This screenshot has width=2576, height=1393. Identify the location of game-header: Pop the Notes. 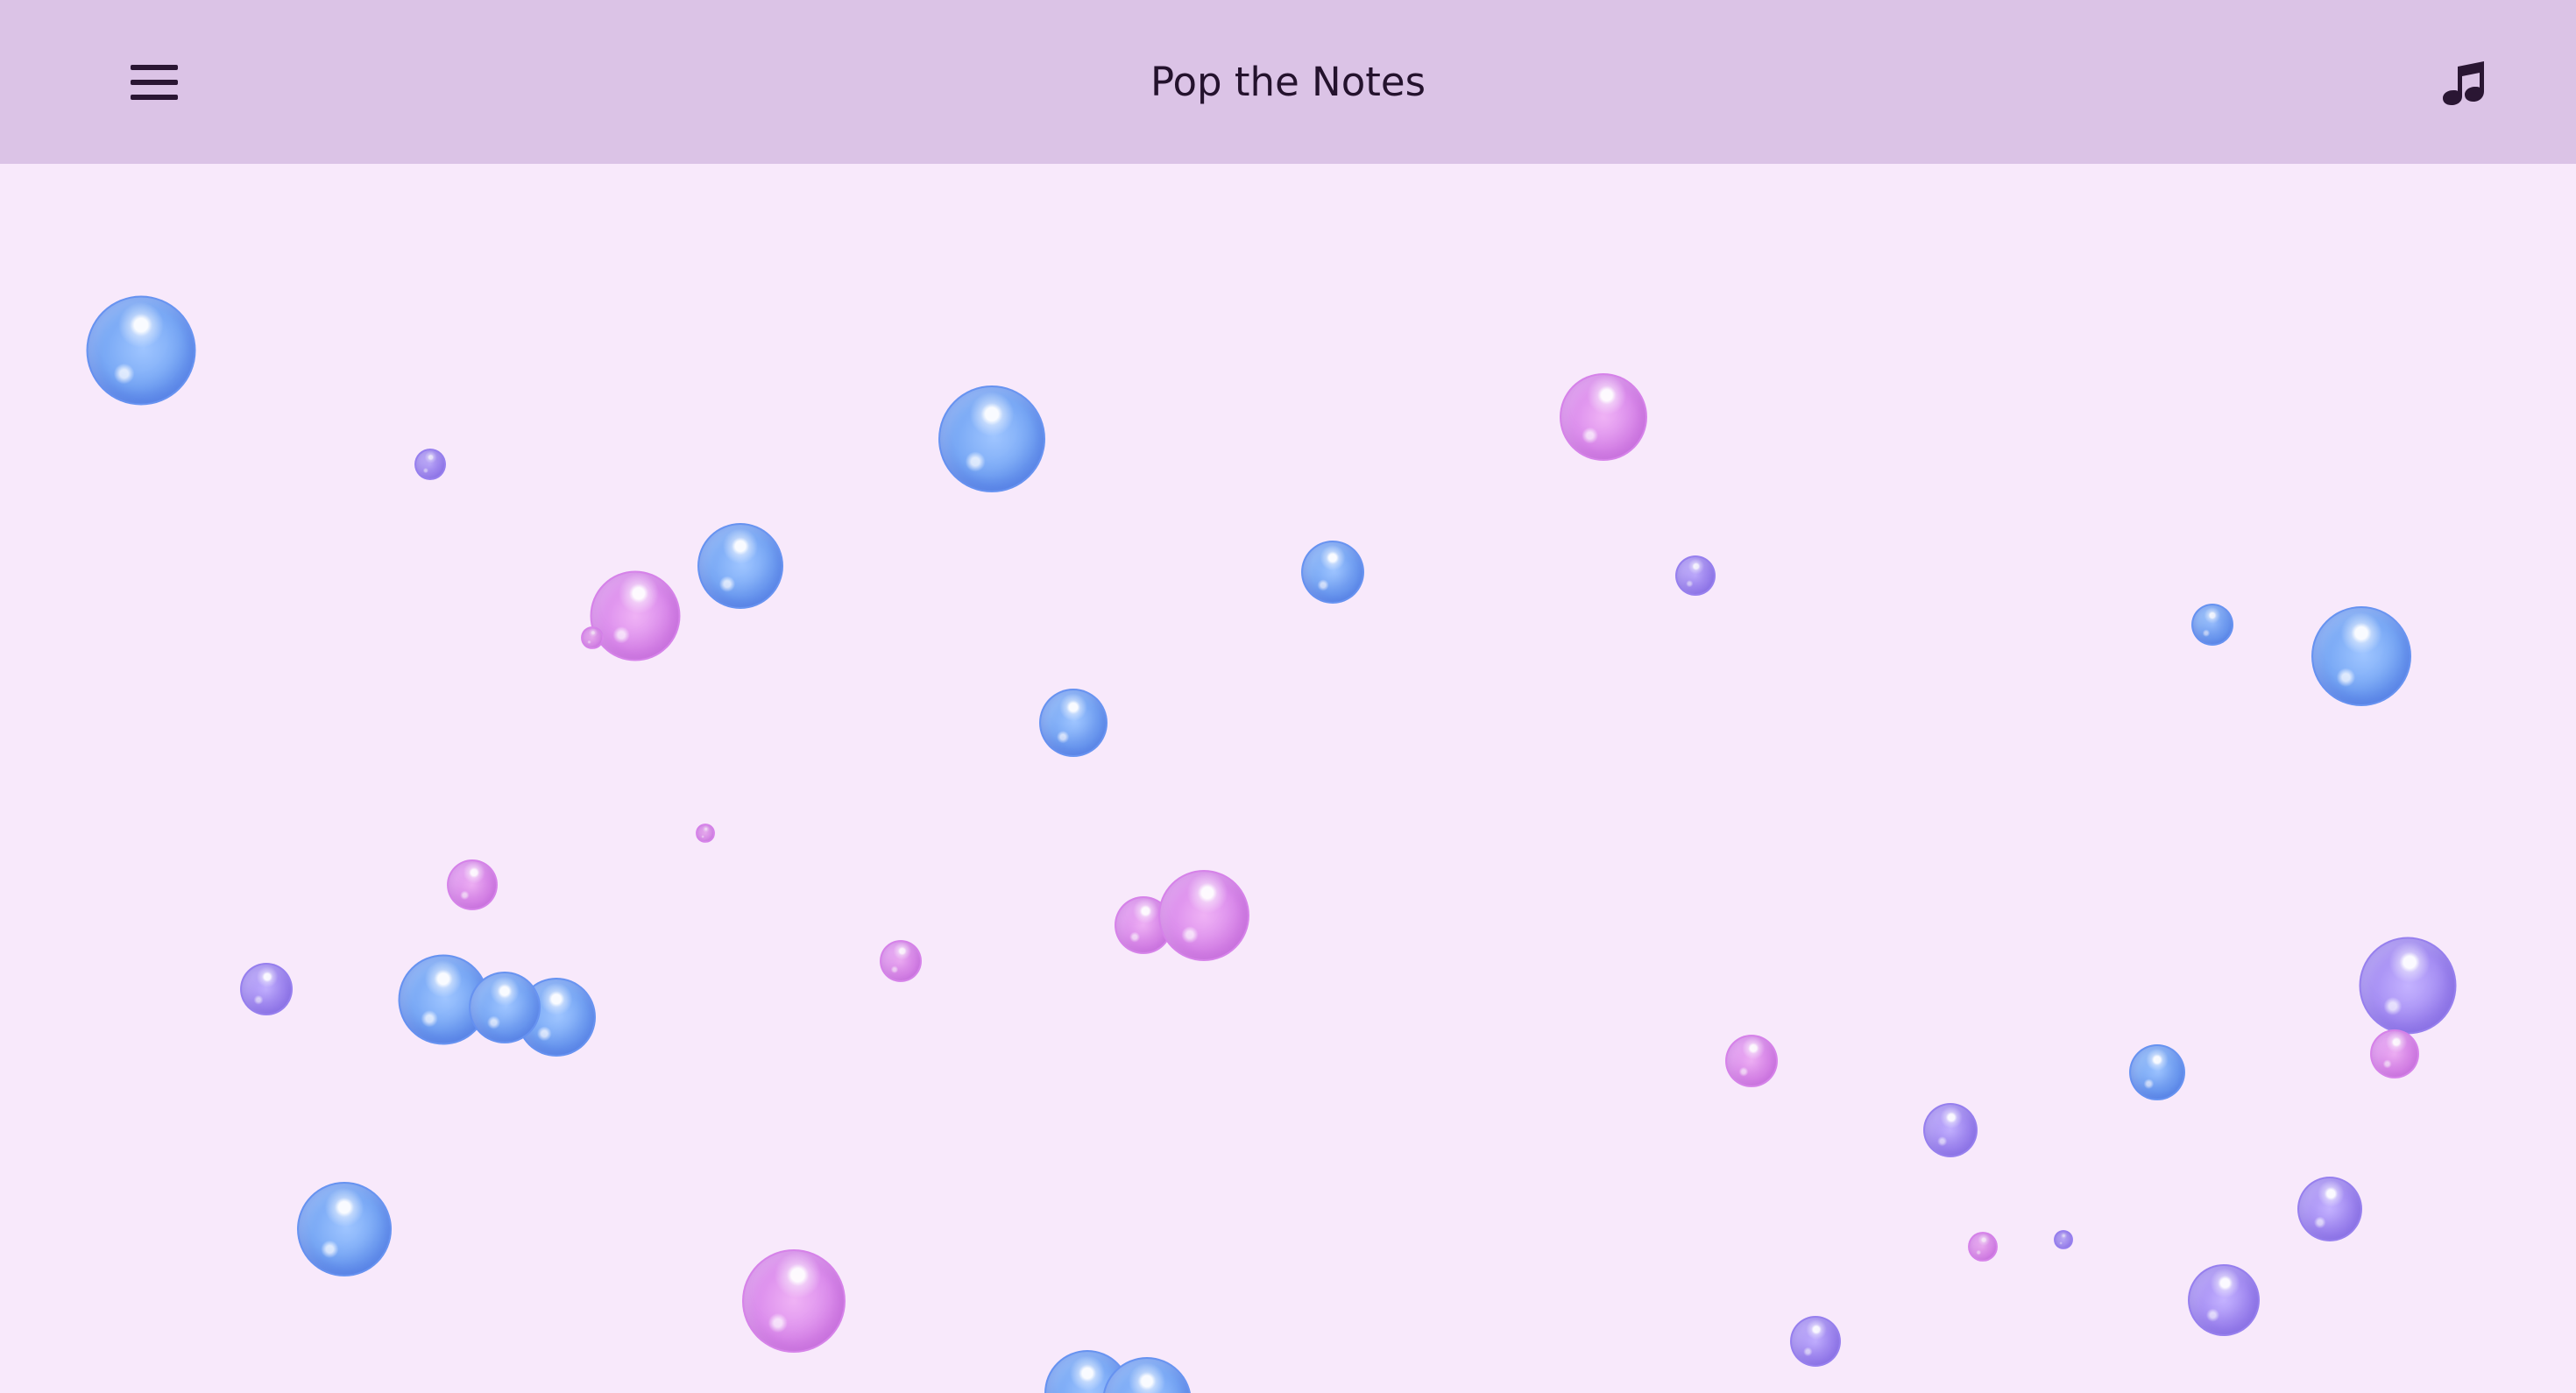
(1288, 82).